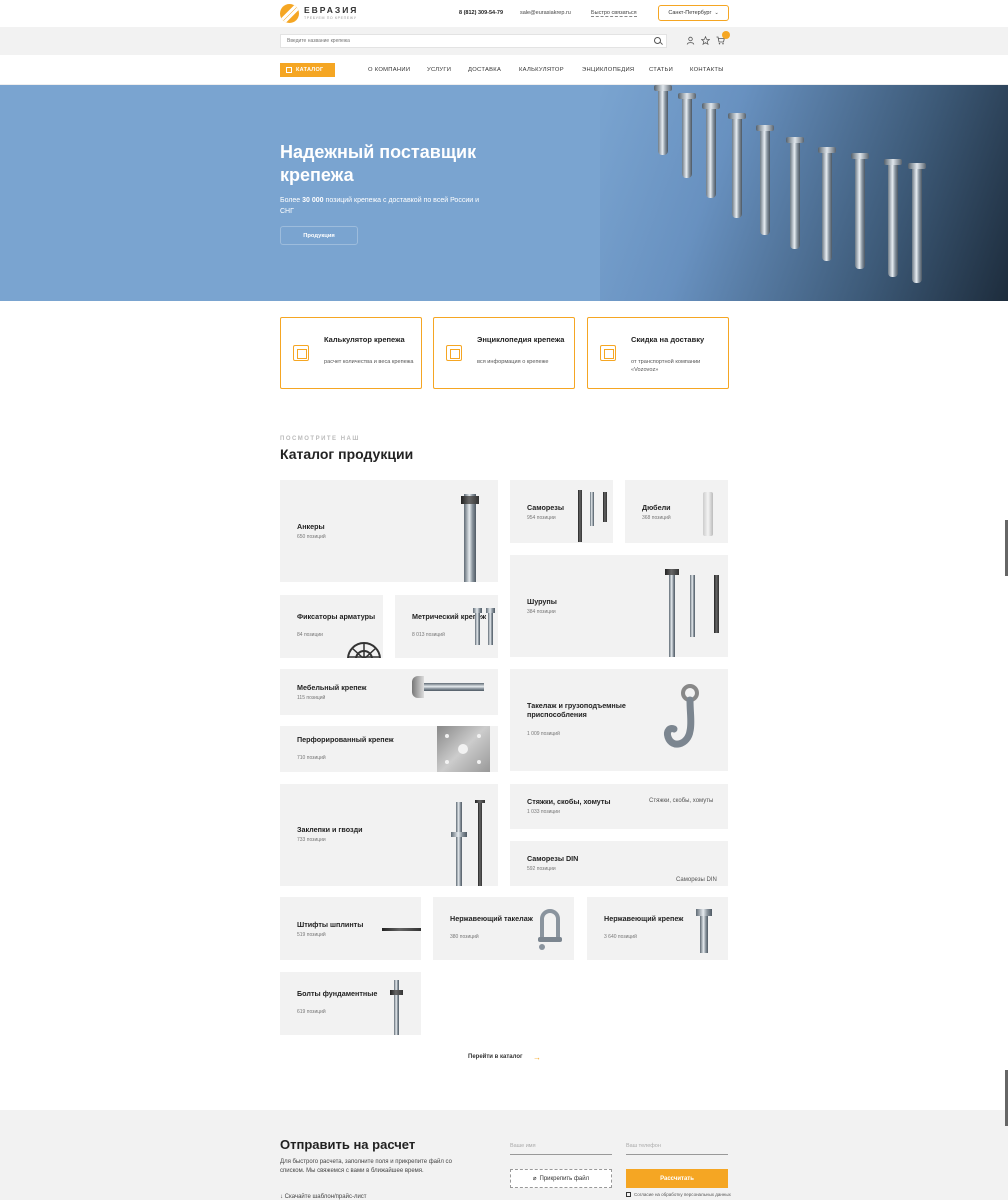 The image size is (1008, 1200). I want to click on download-template-link: ↓ Скачайте шаблон/прайс-лист, so click(323, 1197).